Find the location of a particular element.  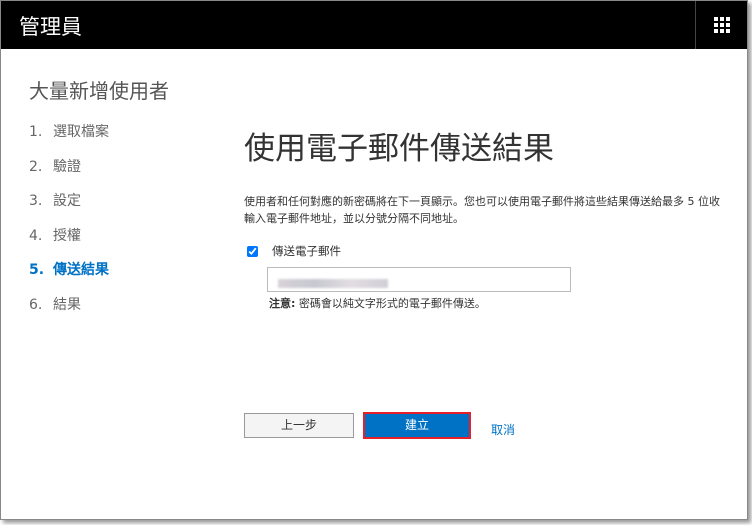

wizard-steps: 1. 選取檔案 2. 驗證 3. 設定 4. 授權 5. 傳送結果 6. 結果 is located at coordinates (69, 224).